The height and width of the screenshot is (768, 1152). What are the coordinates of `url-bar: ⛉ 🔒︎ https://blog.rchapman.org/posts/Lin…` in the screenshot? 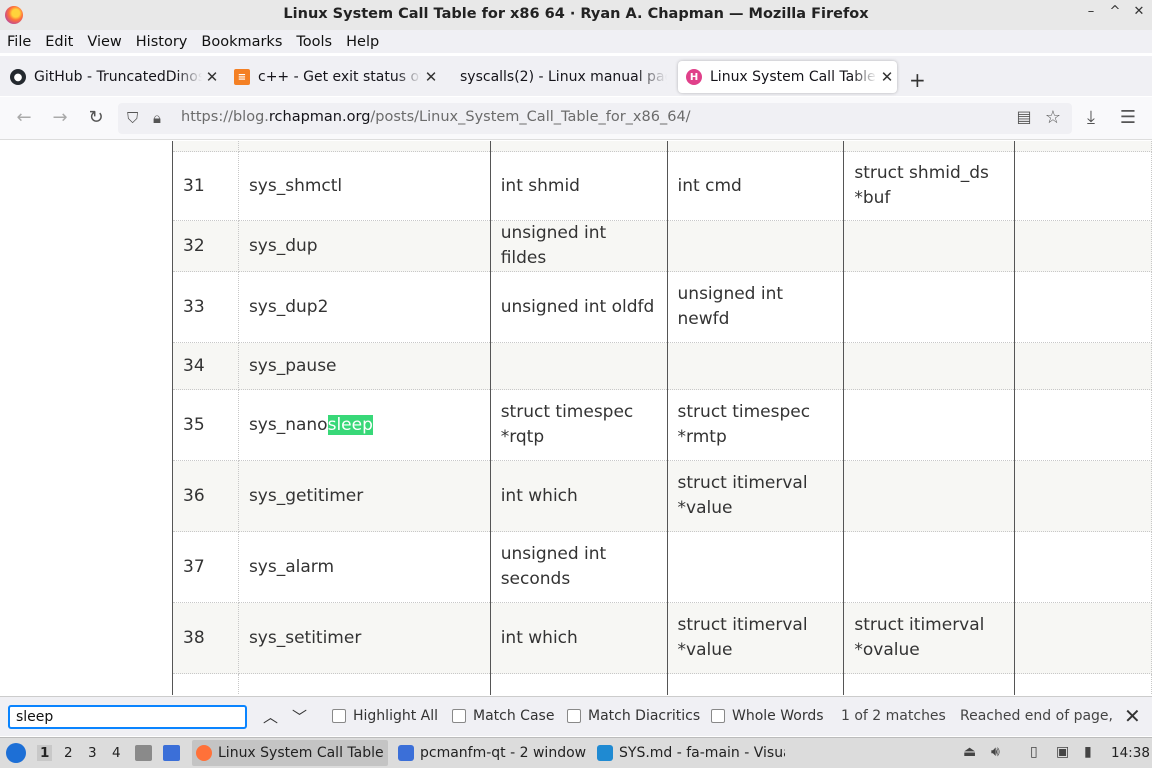 It's located at (595, 118).